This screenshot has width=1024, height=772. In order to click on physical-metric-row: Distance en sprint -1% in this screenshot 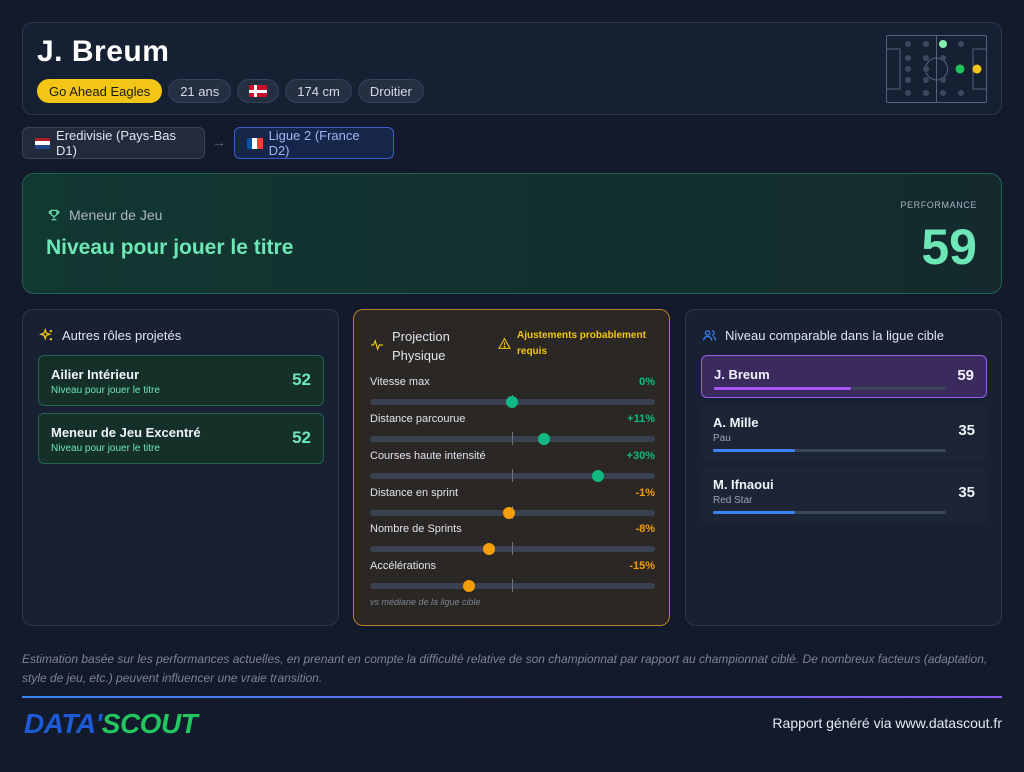, I will do `click(512, 503)`.